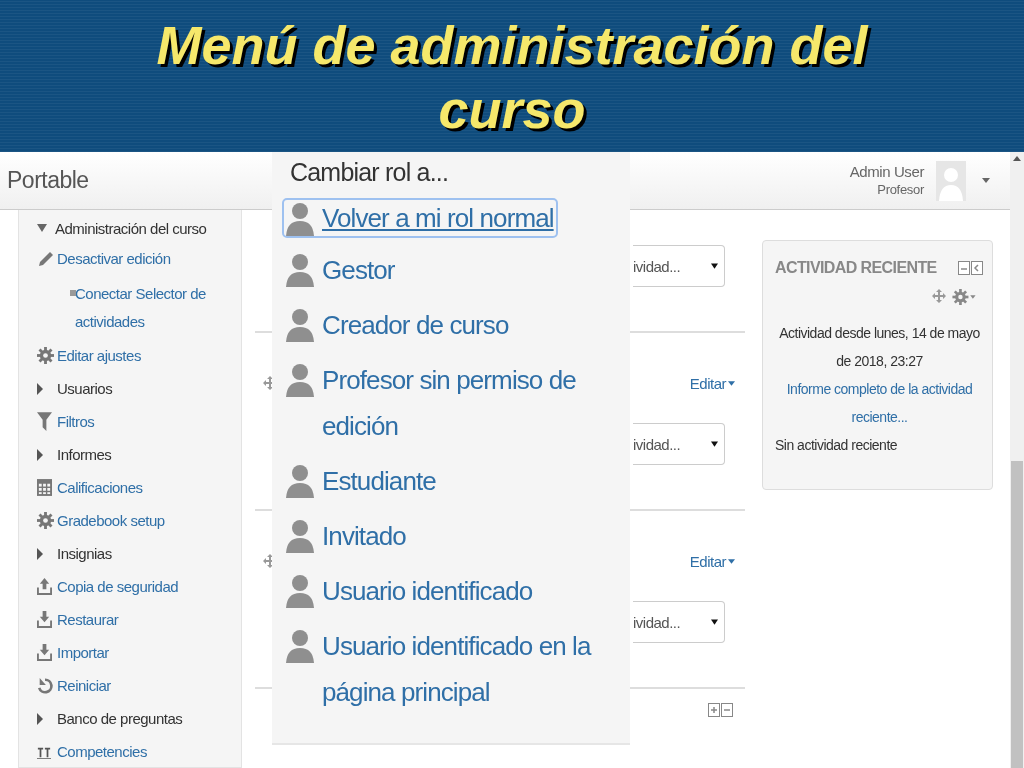  Describe the element at coordinates (84, 553) in the screenshot. I see `menu-link: Insignias` at that location.